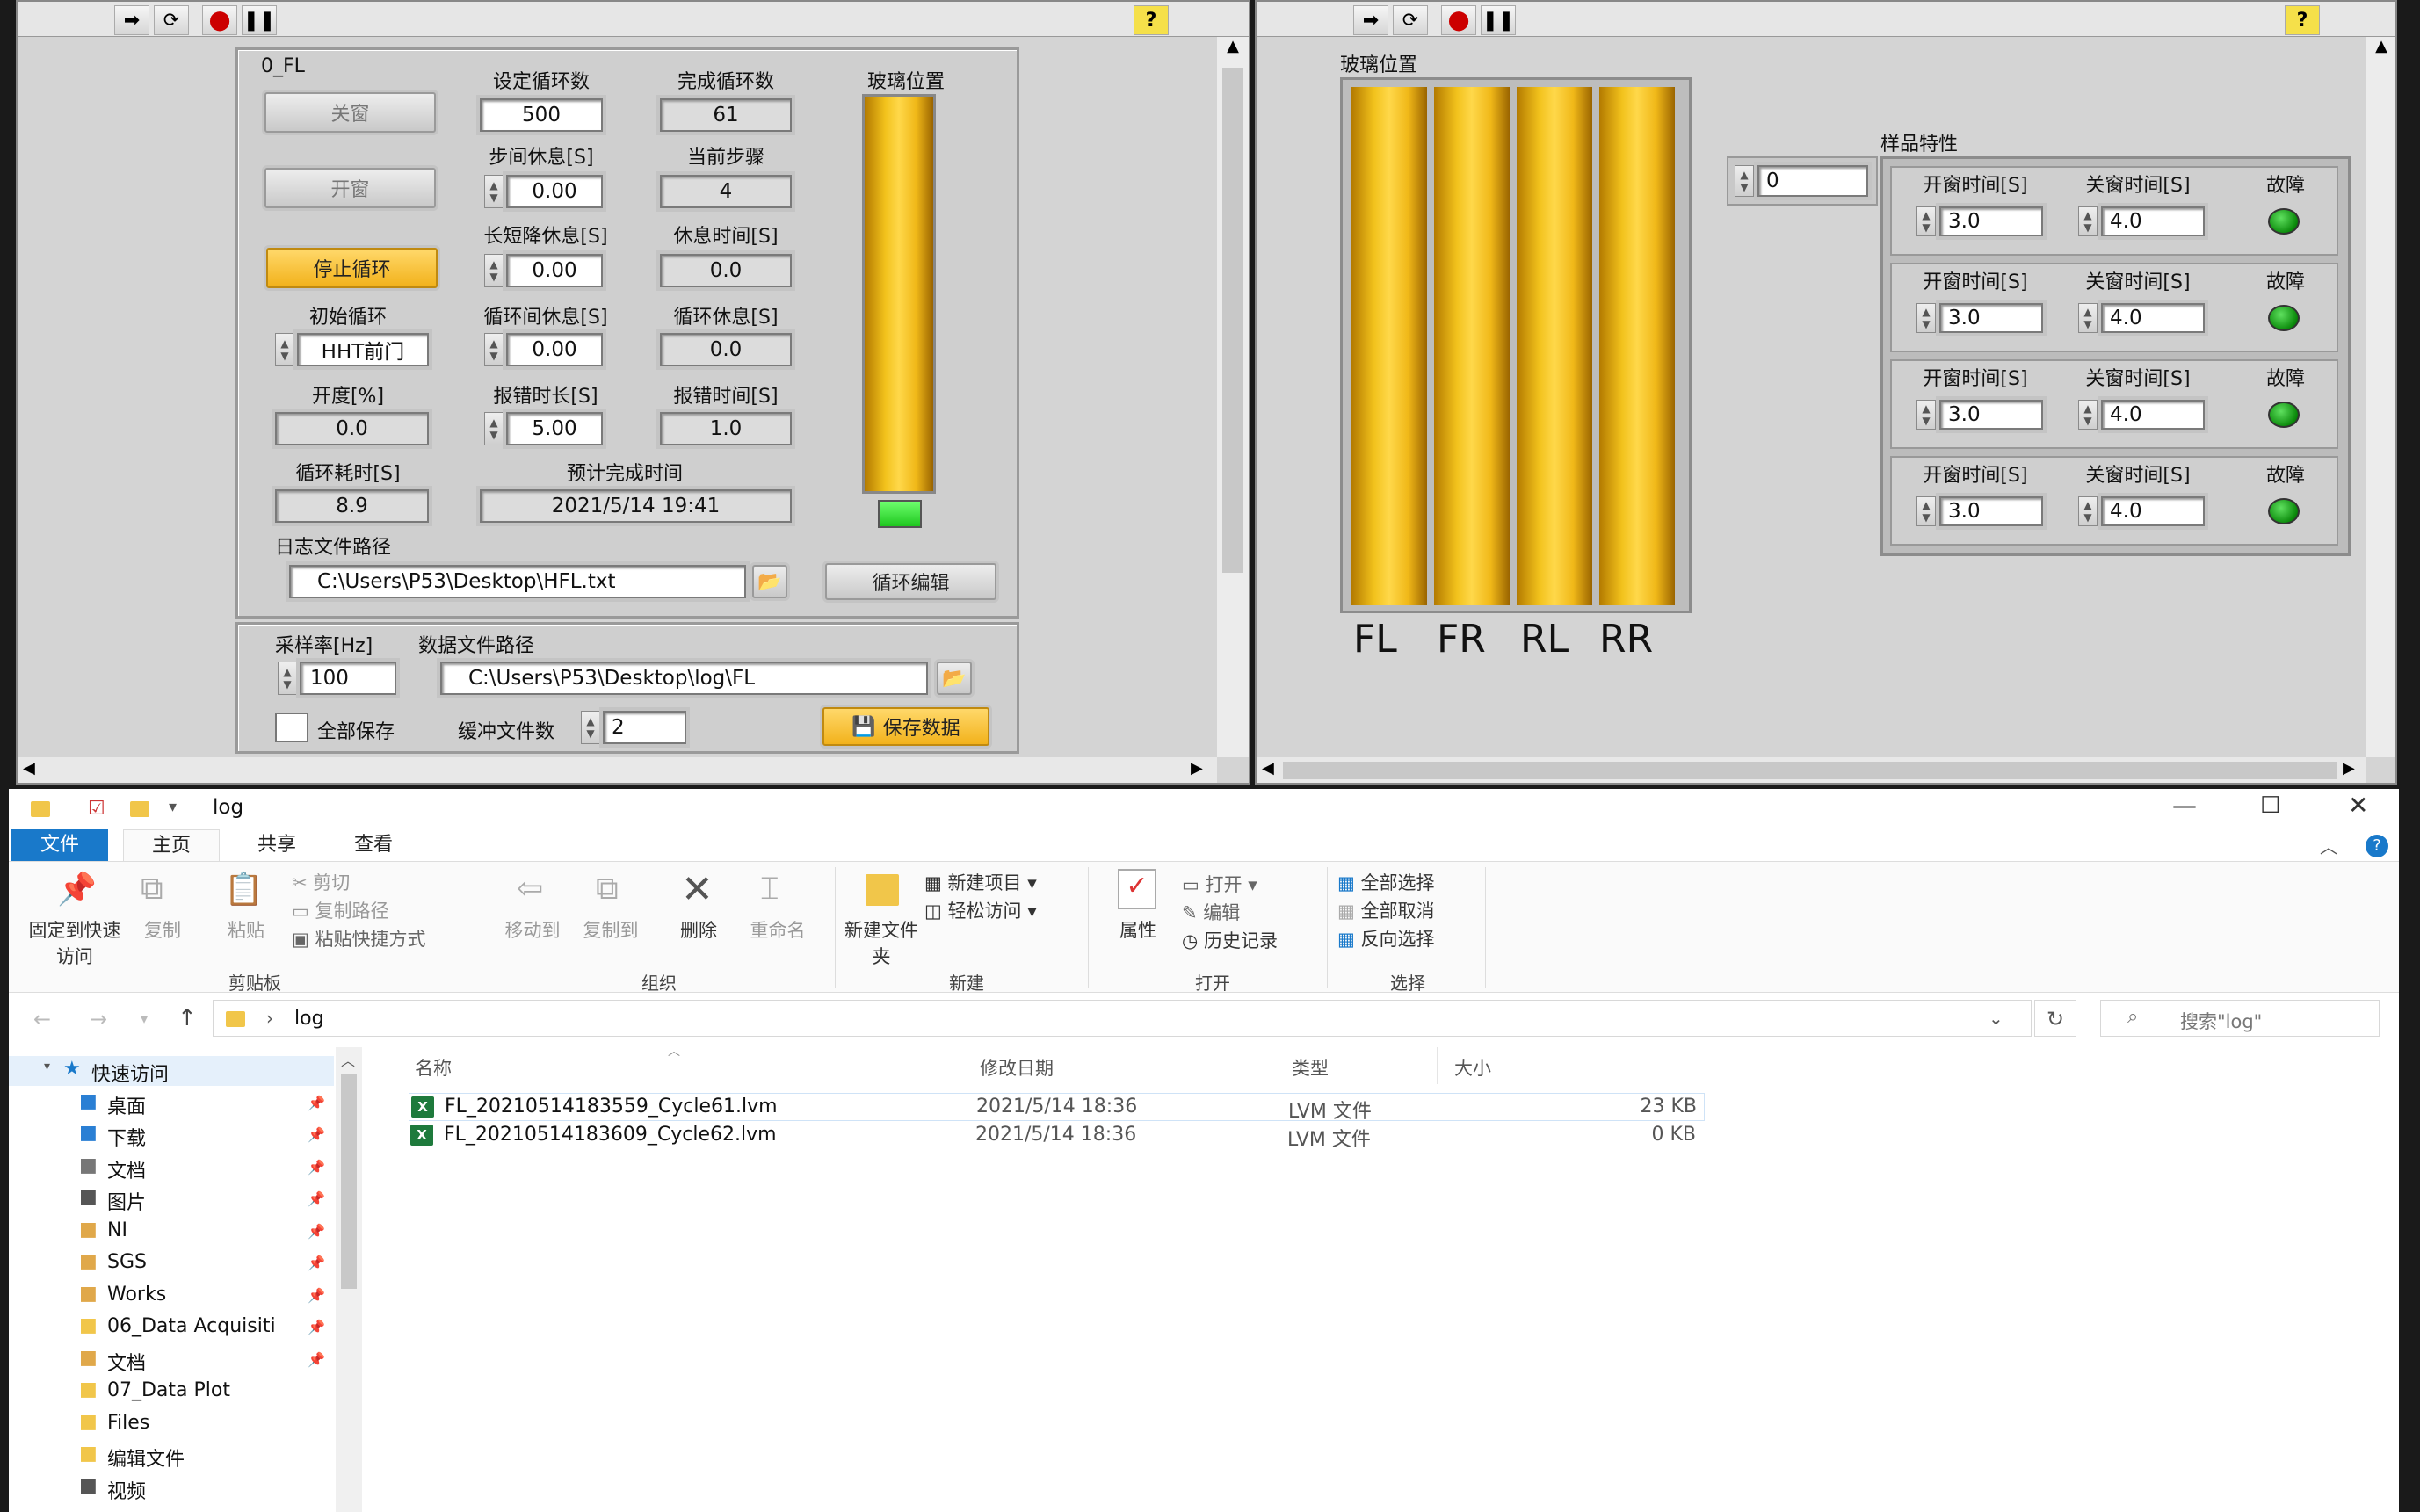 Image resolution: width=2420 pixels, height=1512 pixels. I want to click on long-short-rest-field: 0.00, so click(555, 270).